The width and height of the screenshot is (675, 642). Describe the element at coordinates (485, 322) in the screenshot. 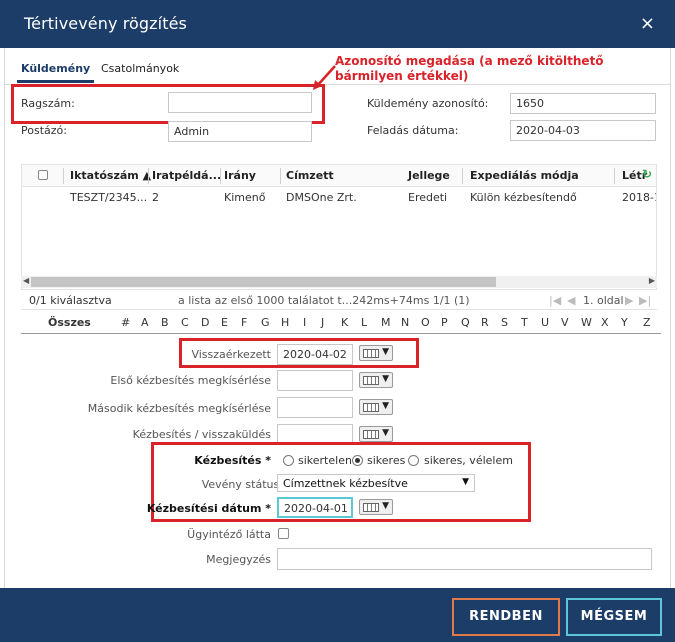

I see `alpha-letter: R` at that location.